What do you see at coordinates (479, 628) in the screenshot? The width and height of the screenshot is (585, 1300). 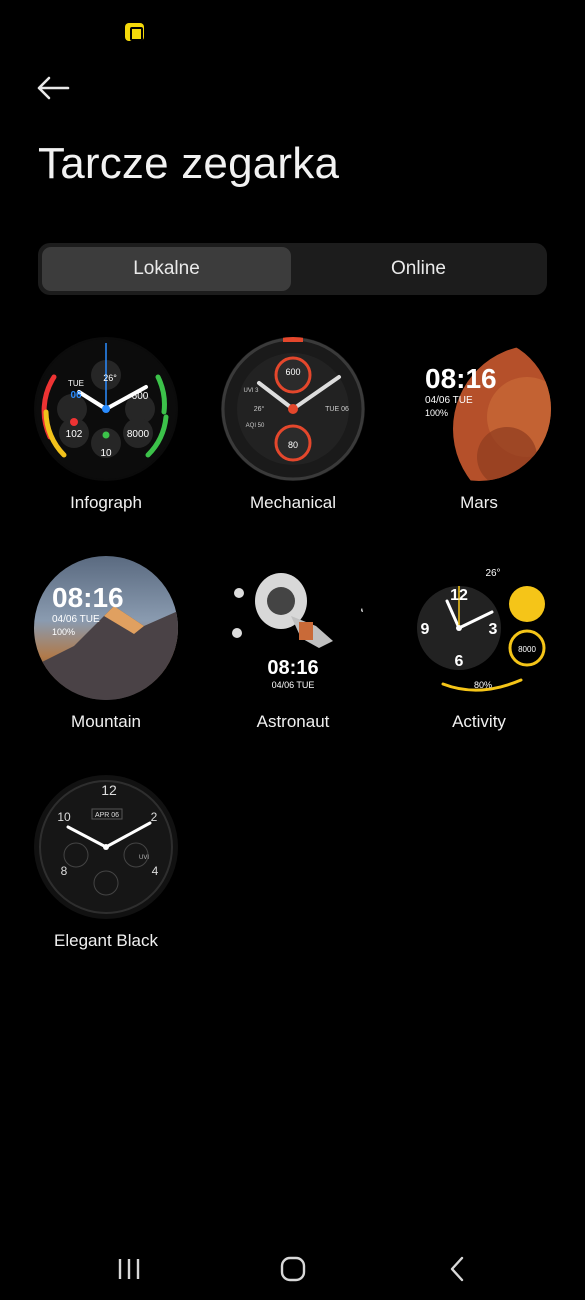 I see `watch-face-thumbnail: 12 3 6 9 26° 8000 80%` at bounding box center [479, 628].